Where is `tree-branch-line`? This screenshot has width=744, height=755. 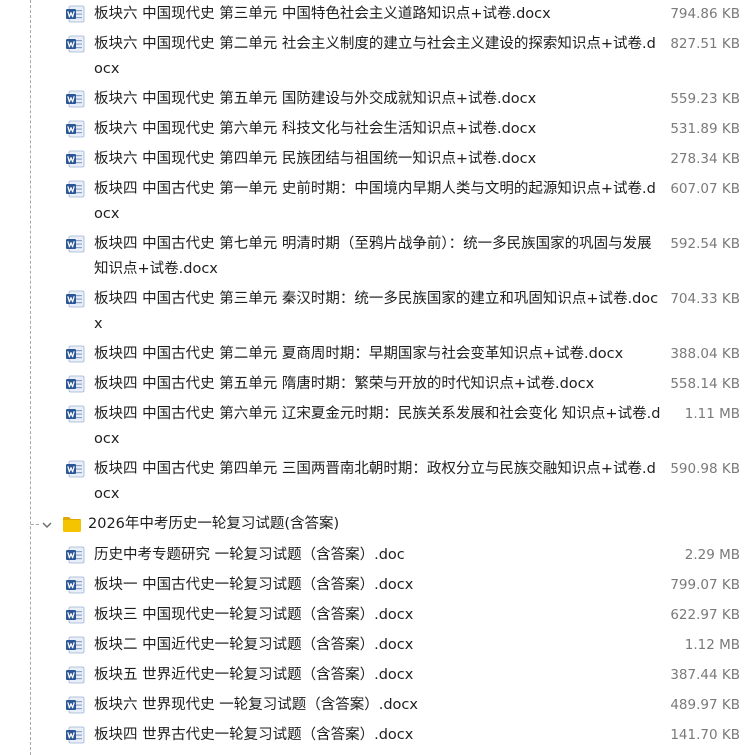
tree-branch-line is located at coordinates (35, 524).